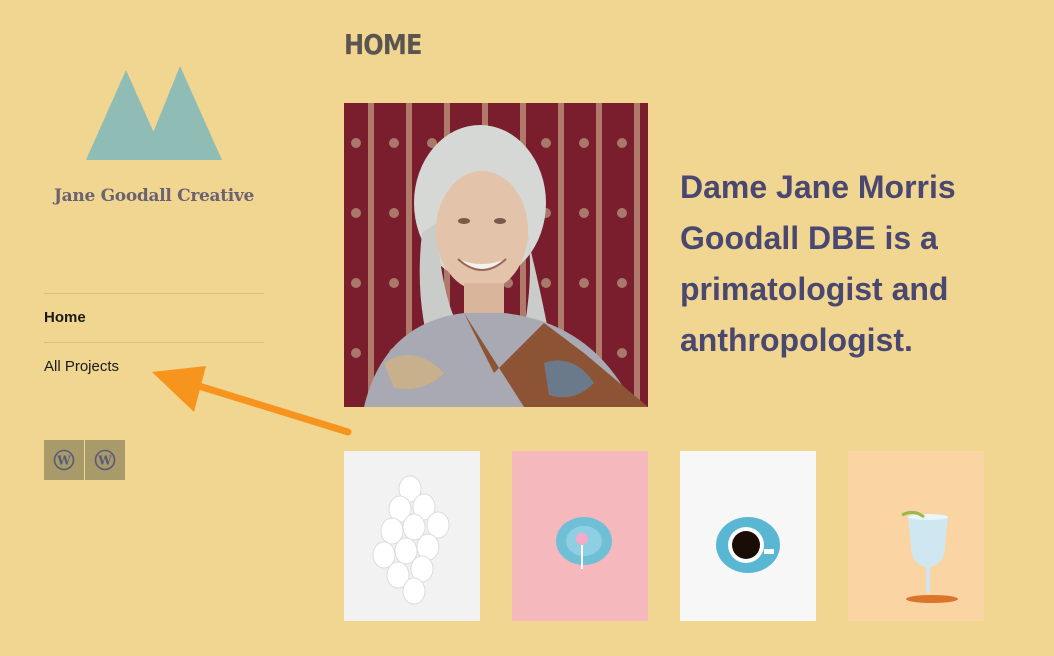 The image size is (1054, 656). I want to click on annotation-arrow, so click(252, 401).